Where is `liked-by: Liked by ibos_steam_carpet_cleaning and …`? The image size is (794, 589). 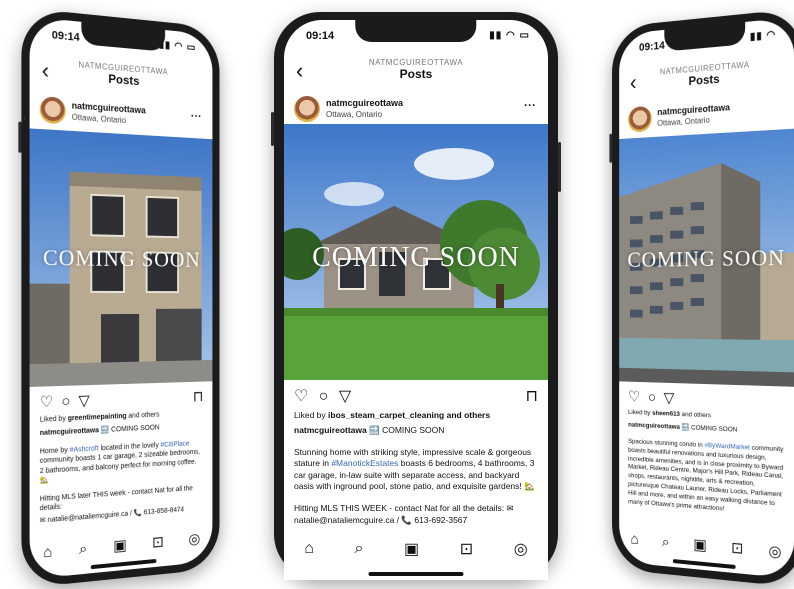 liked-by: Liked by ibos_steam_carpet_cleaning and … is located at coordinates (392, 415).